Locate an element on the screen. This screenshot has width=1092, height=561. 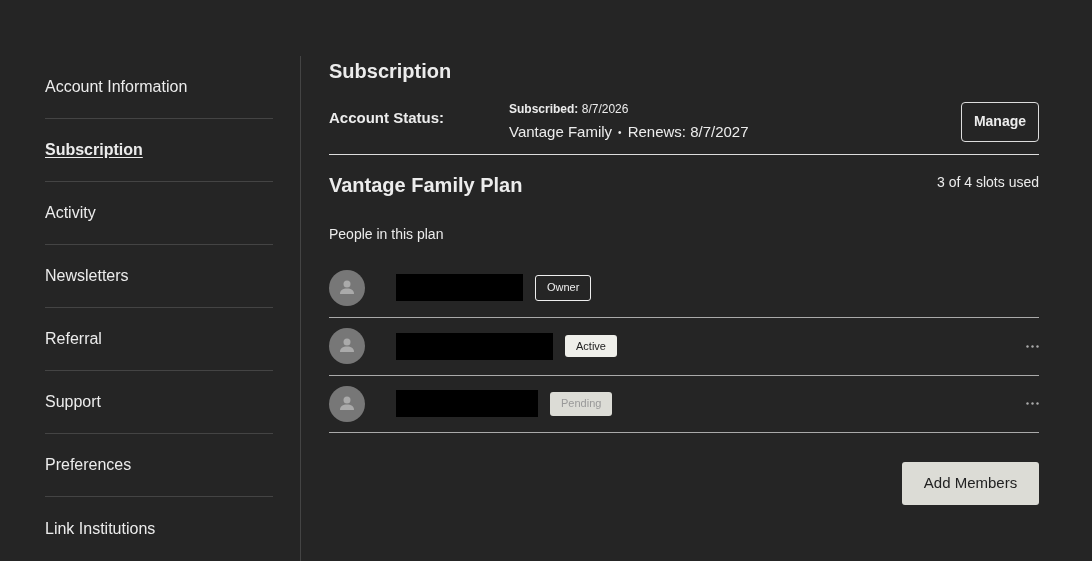
sidebar-link: Referral is located at coordinates (73, 339).